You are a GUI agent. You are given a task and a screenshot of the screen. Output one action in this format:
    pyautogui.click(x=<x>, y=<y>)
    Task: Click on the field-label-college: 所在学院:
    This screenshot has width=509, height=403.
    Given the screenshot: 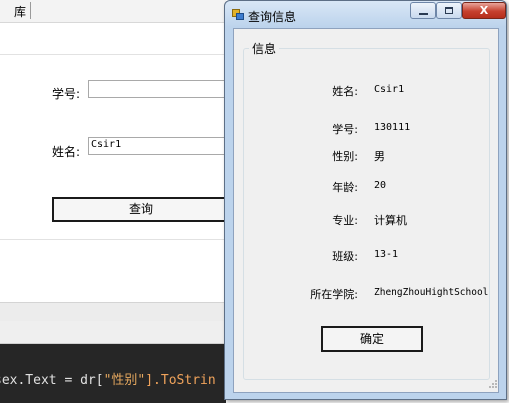 What is the action you would take?
    pyautogui.click(x=334, y=294)
    